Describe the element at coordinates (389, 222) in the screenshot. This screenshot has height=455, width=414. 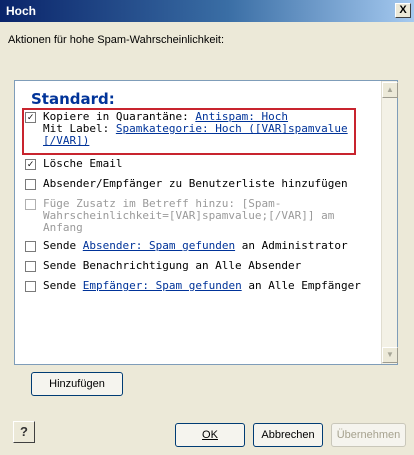
I see `vertical-scrollbar: ▲ ▼` at that location.